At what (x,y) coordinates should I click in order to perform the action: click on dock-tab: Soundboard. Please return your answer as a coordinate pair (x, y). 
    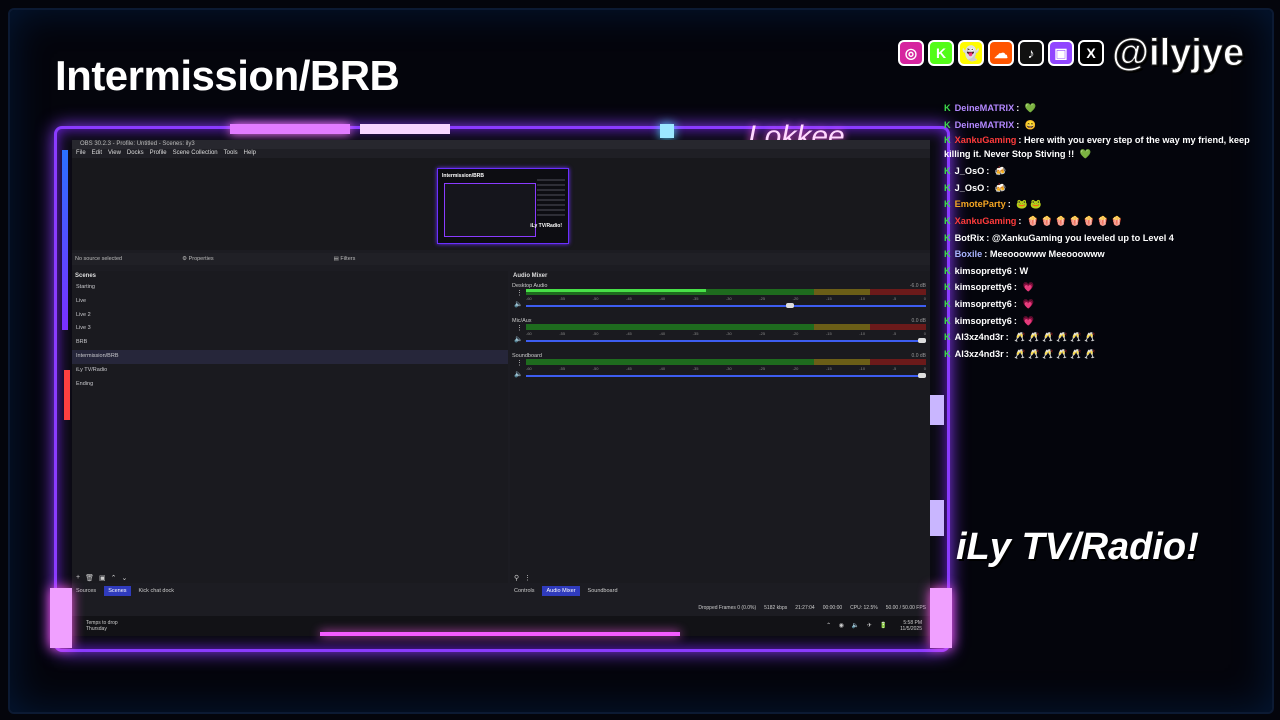
    Looking at the image, I should click on (603, 591).